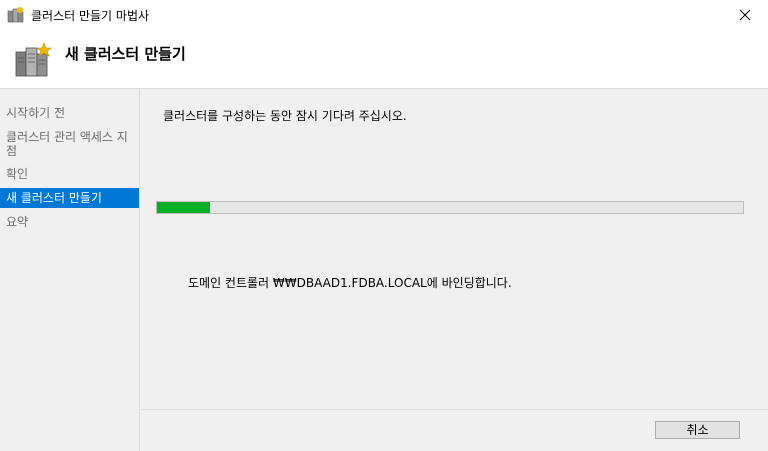 This screenshot has width=768, height=451. Describe the element at coordinates (450, 207) in the screenshot. I see `progress-bar` at that location.